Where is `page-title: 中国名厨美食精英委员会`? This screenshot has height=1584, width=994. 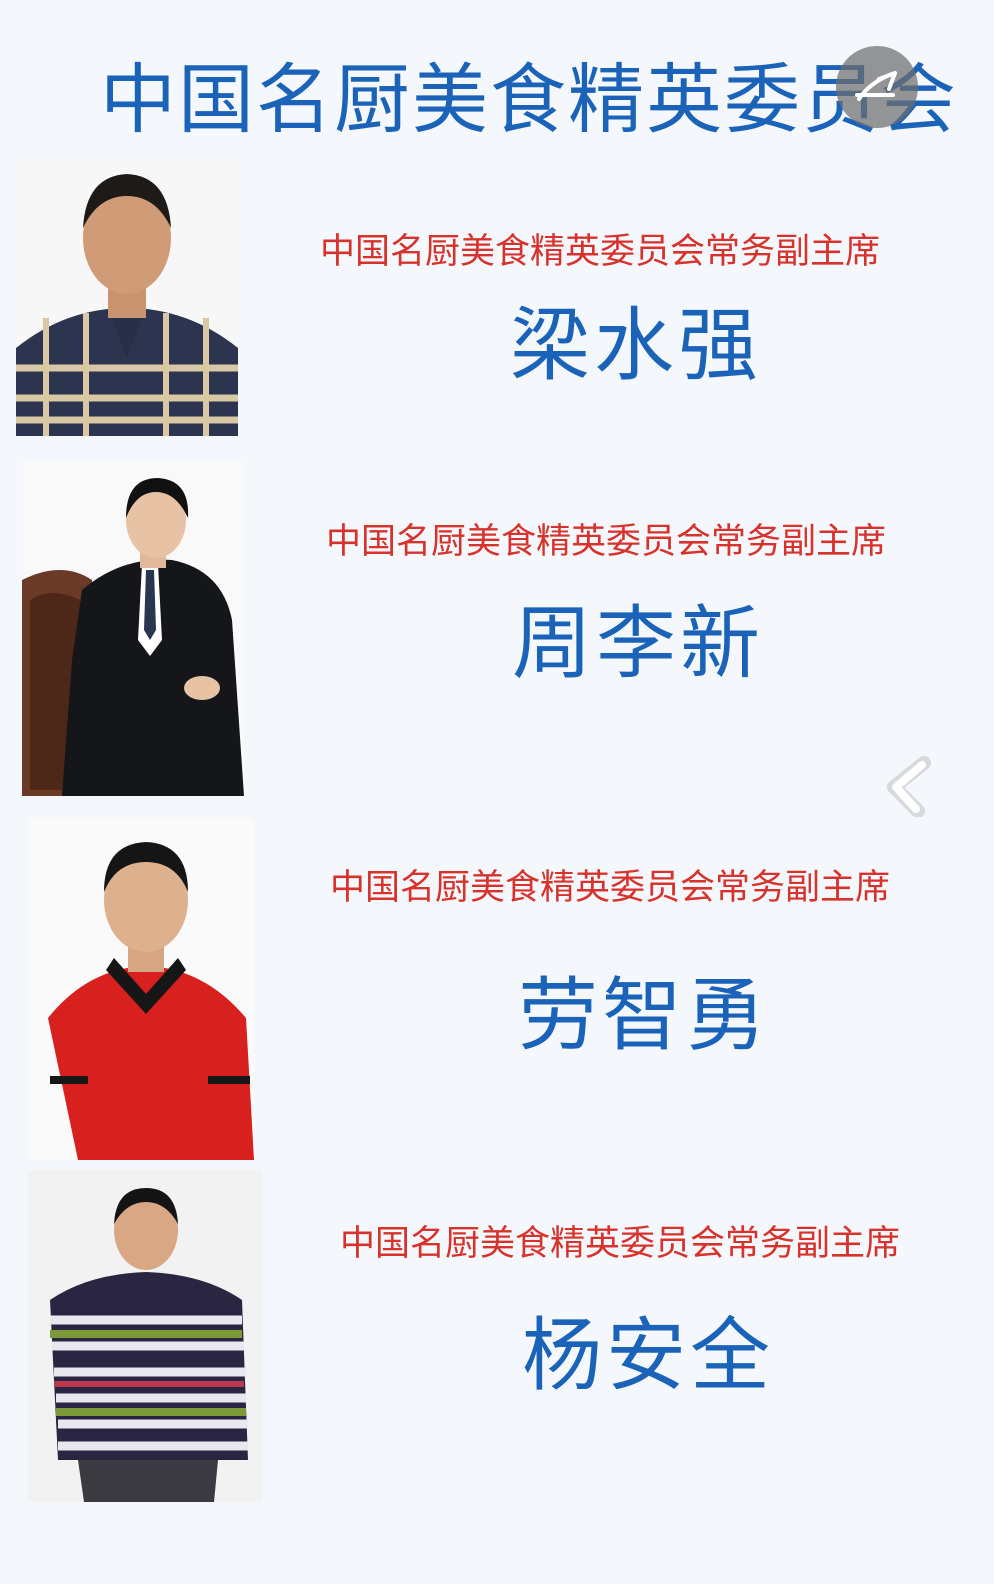
page-title: 中国名厨美食精英委员会 is located at coordinates (529, 99).